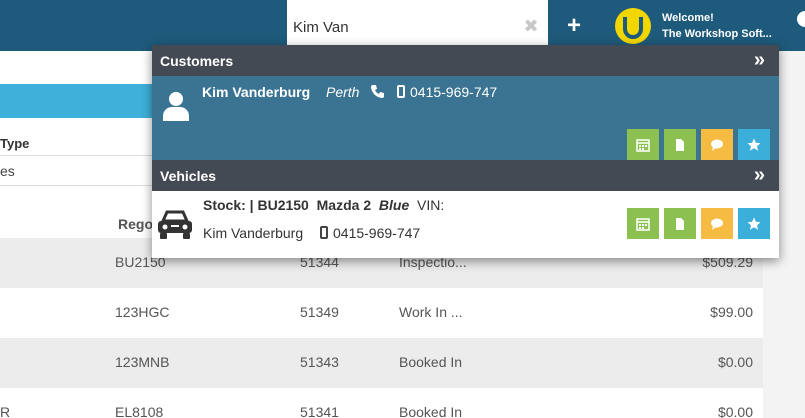 This screenshot has width=805, height=418. What do you see at coordinates (377, 91) in the screenshot?
I see `phone-icon` at bounding box center [377, 91].